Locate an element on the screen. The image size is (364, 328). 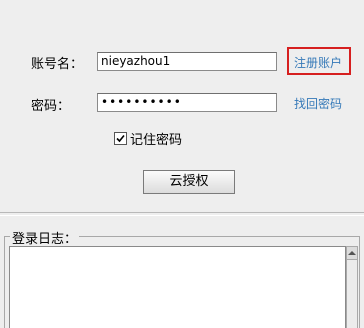
log-scrollbar is located at coordinates (352, 287).